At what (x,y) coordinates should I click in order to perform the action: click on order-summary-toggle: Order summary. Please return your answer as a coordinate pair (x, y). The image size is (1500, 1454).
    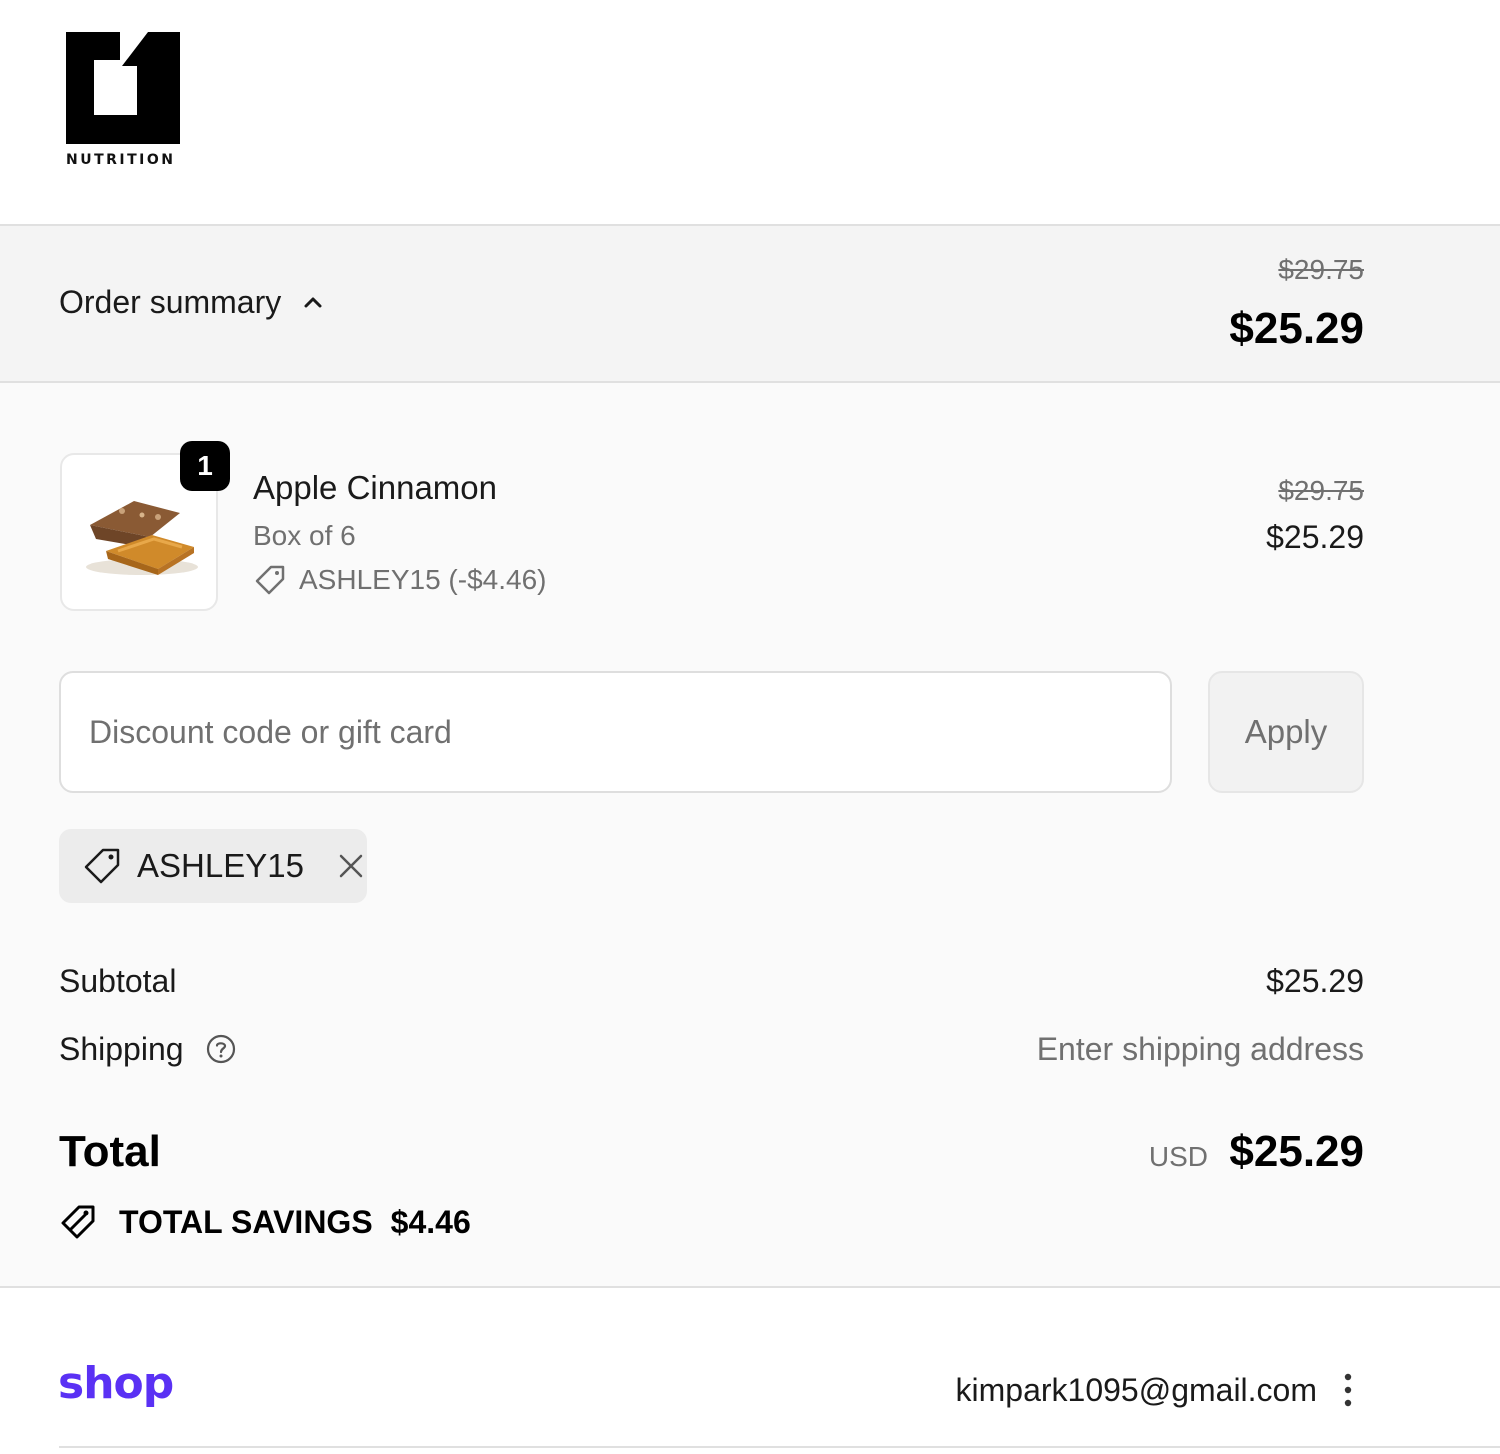
    Looking at the image, I should click on (192, 302).